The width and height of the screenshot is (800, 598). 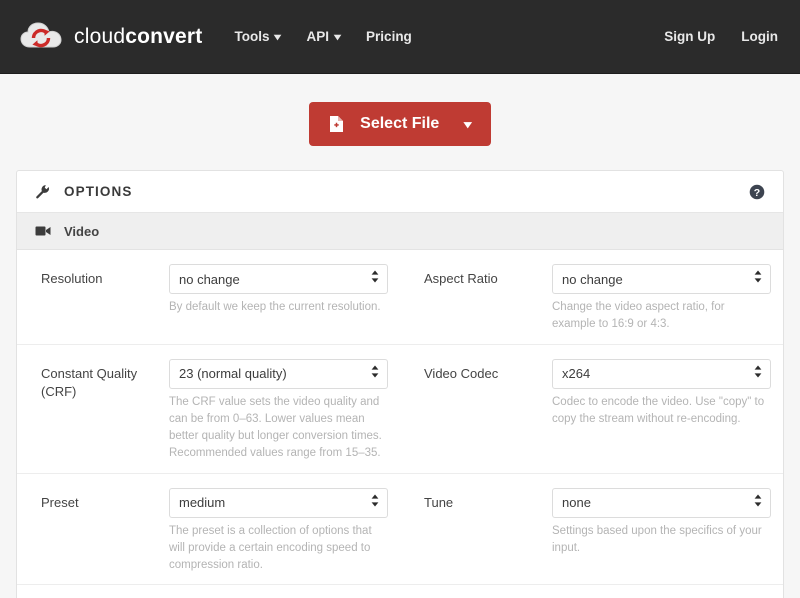 I want to click on tune-select: none, so click(x=661, y=502).